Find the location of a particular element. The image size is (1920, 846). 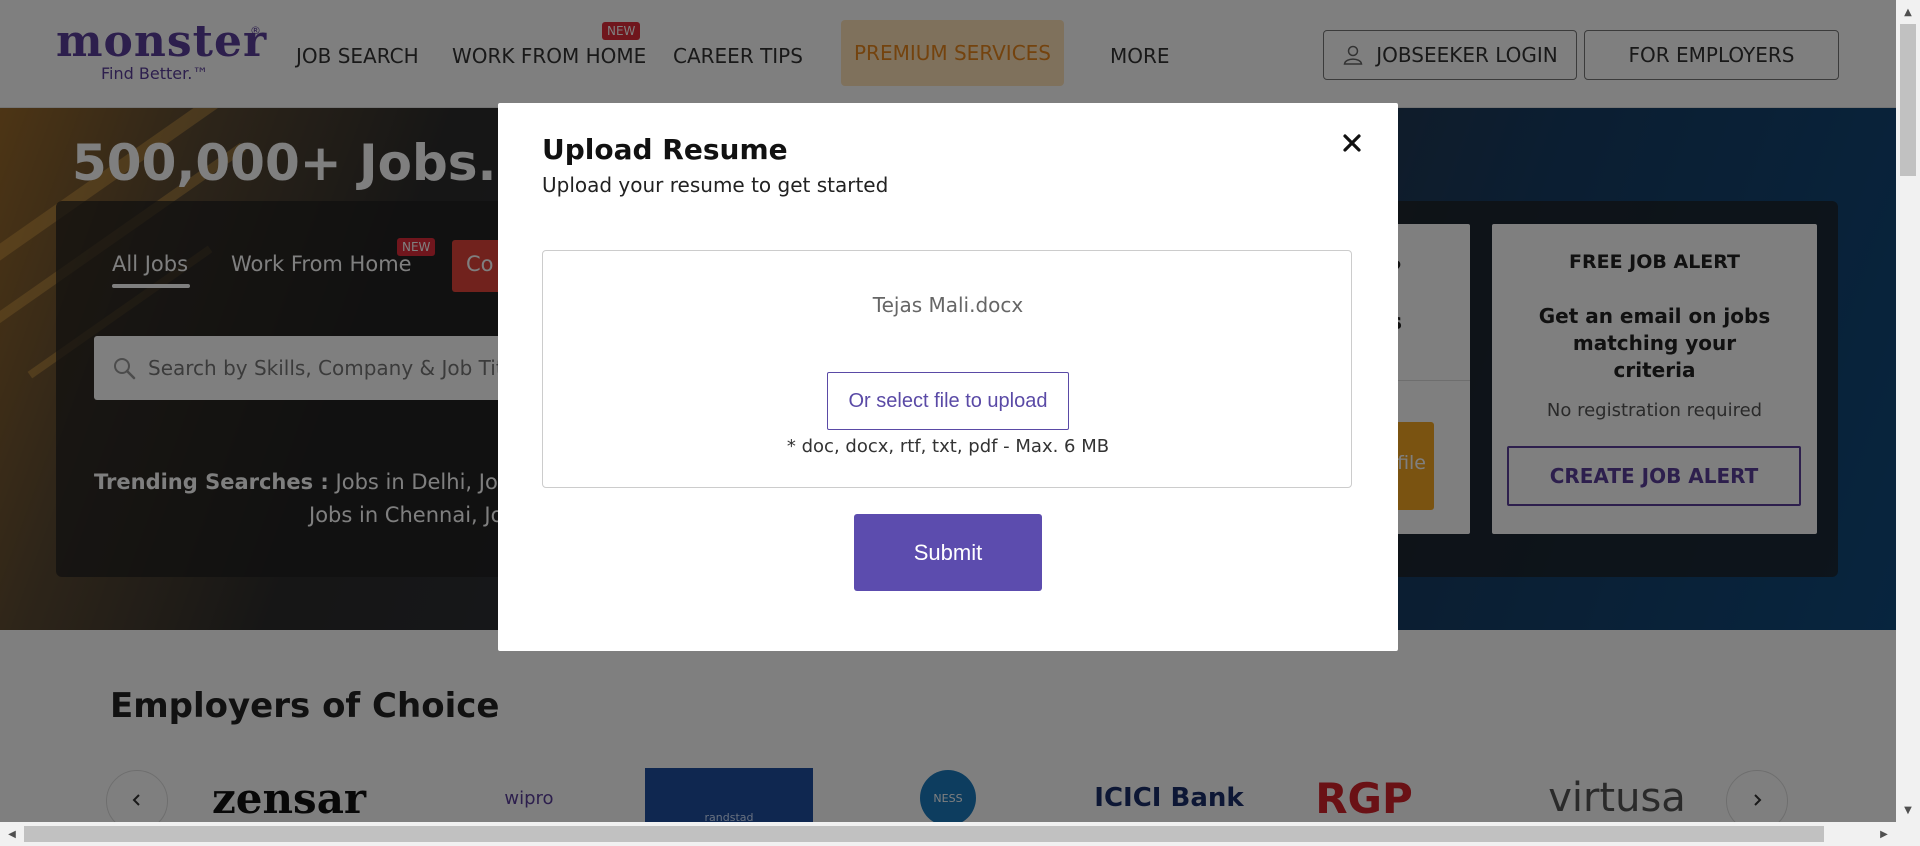

scroll-right-icon: ▶ is located at coordinates (1884, 834).